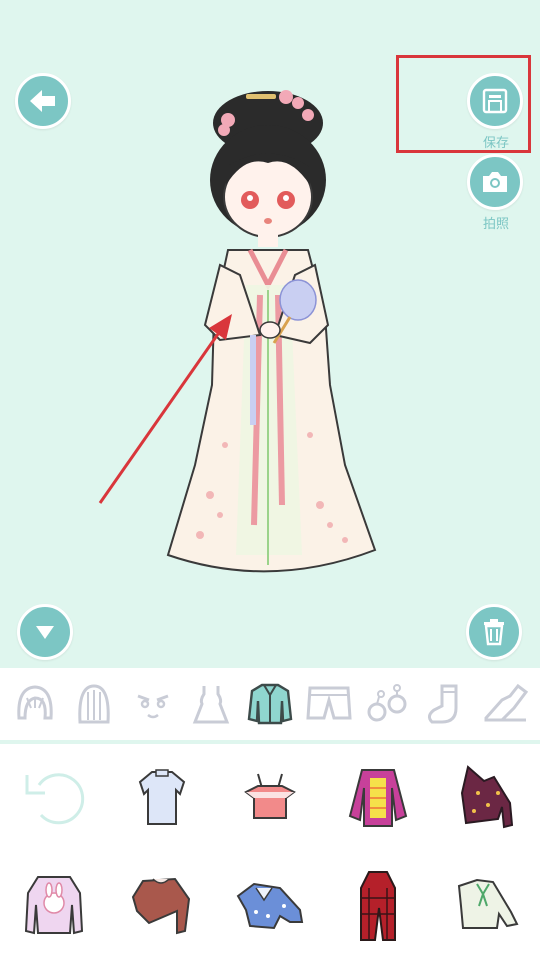 Image resolution: width=540 pixels, height=960 pixels. I want to click on arrow-left-icon, so click(42, 101).